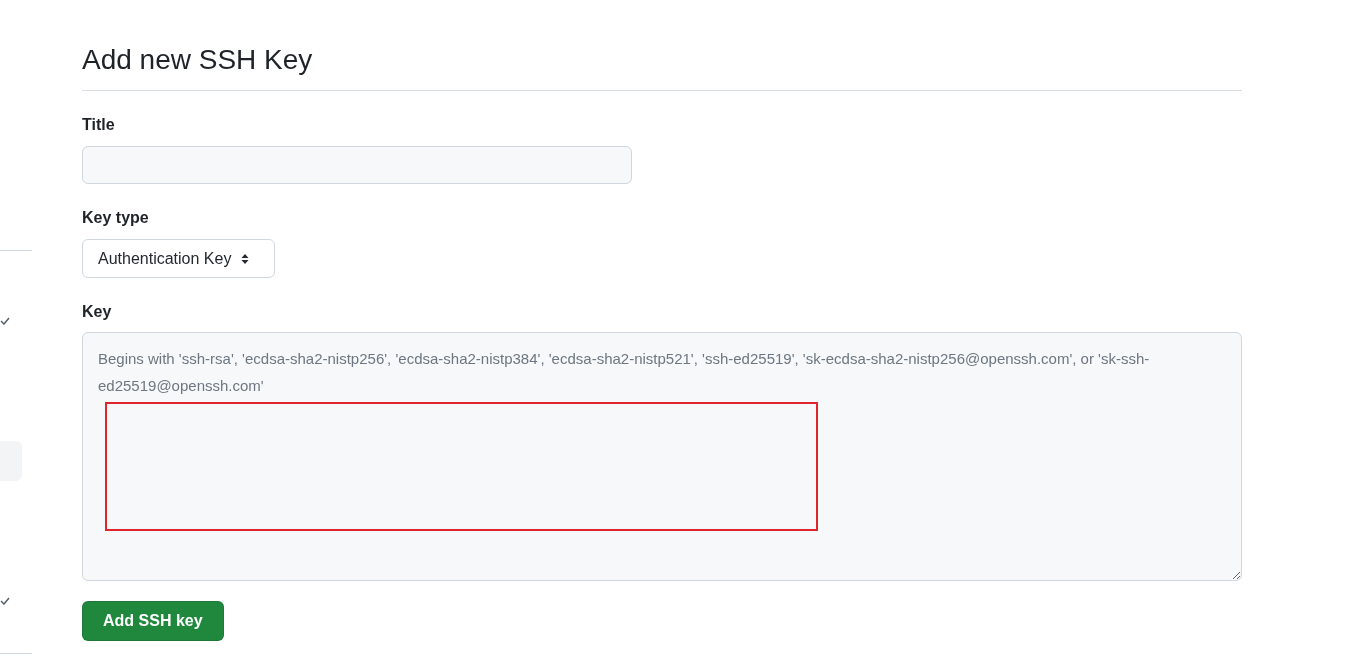  Describe the element at coordinates (97, 312) in the screenshot. I see `field-label: Key` at that location.